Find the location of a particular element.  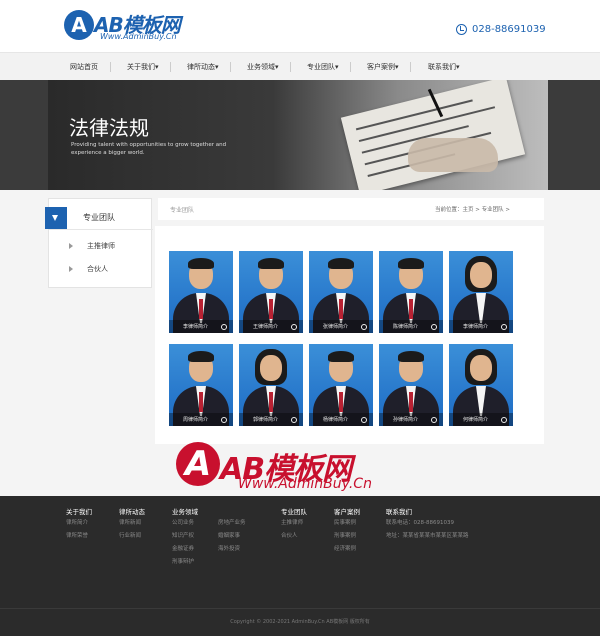

team-member-card: 陈律师简介 is located at coordinates (411, 292).